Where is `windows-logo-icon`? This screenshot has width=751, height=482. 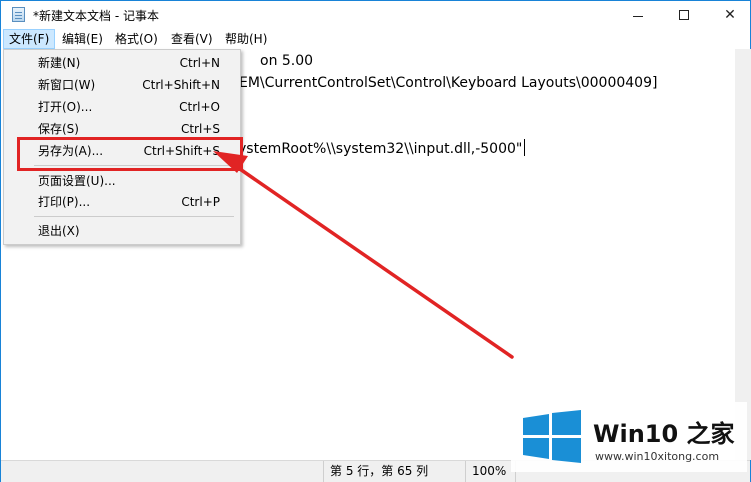 windows-logo-icon is located at coordinates (552, 436).